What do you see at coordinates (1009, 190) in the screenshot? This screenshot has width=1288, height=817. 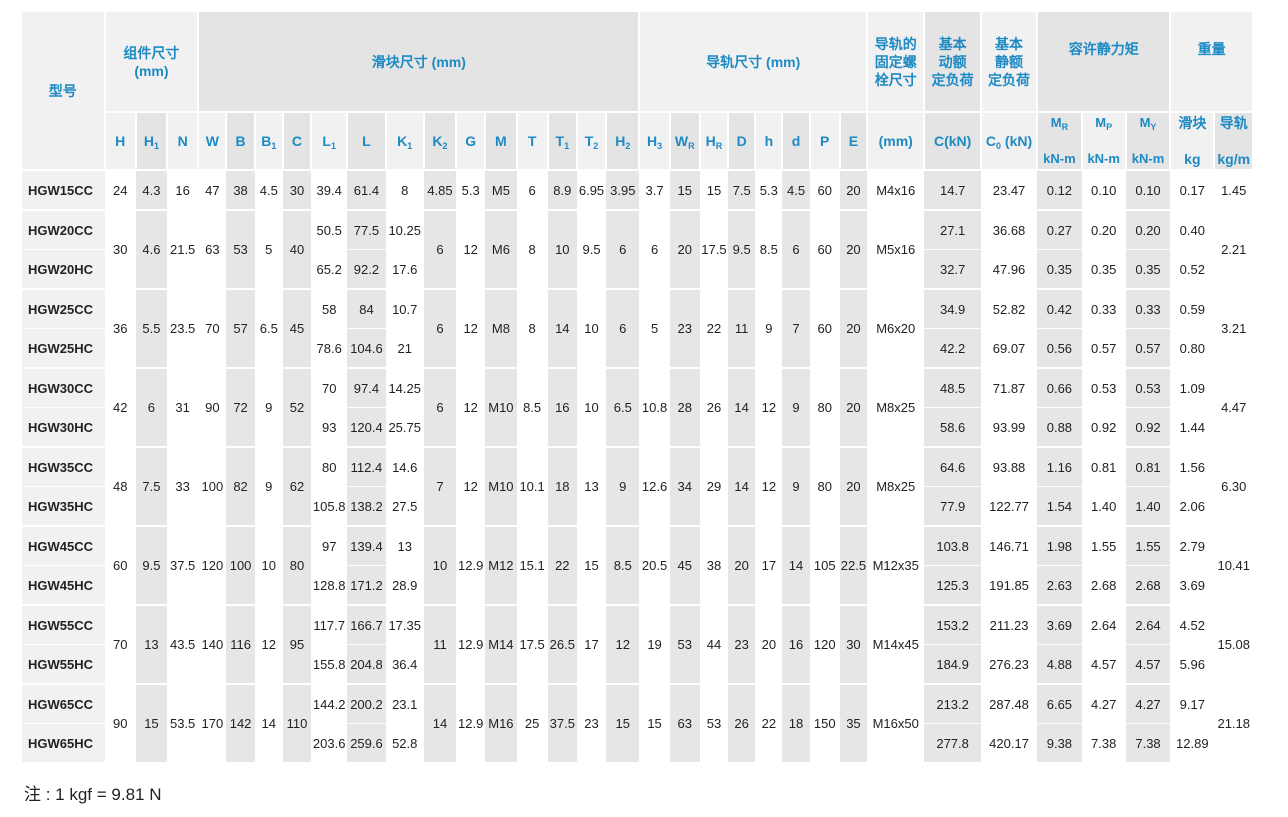 I see `cell-c0: 23.47` at bounding box center [1009, 190].